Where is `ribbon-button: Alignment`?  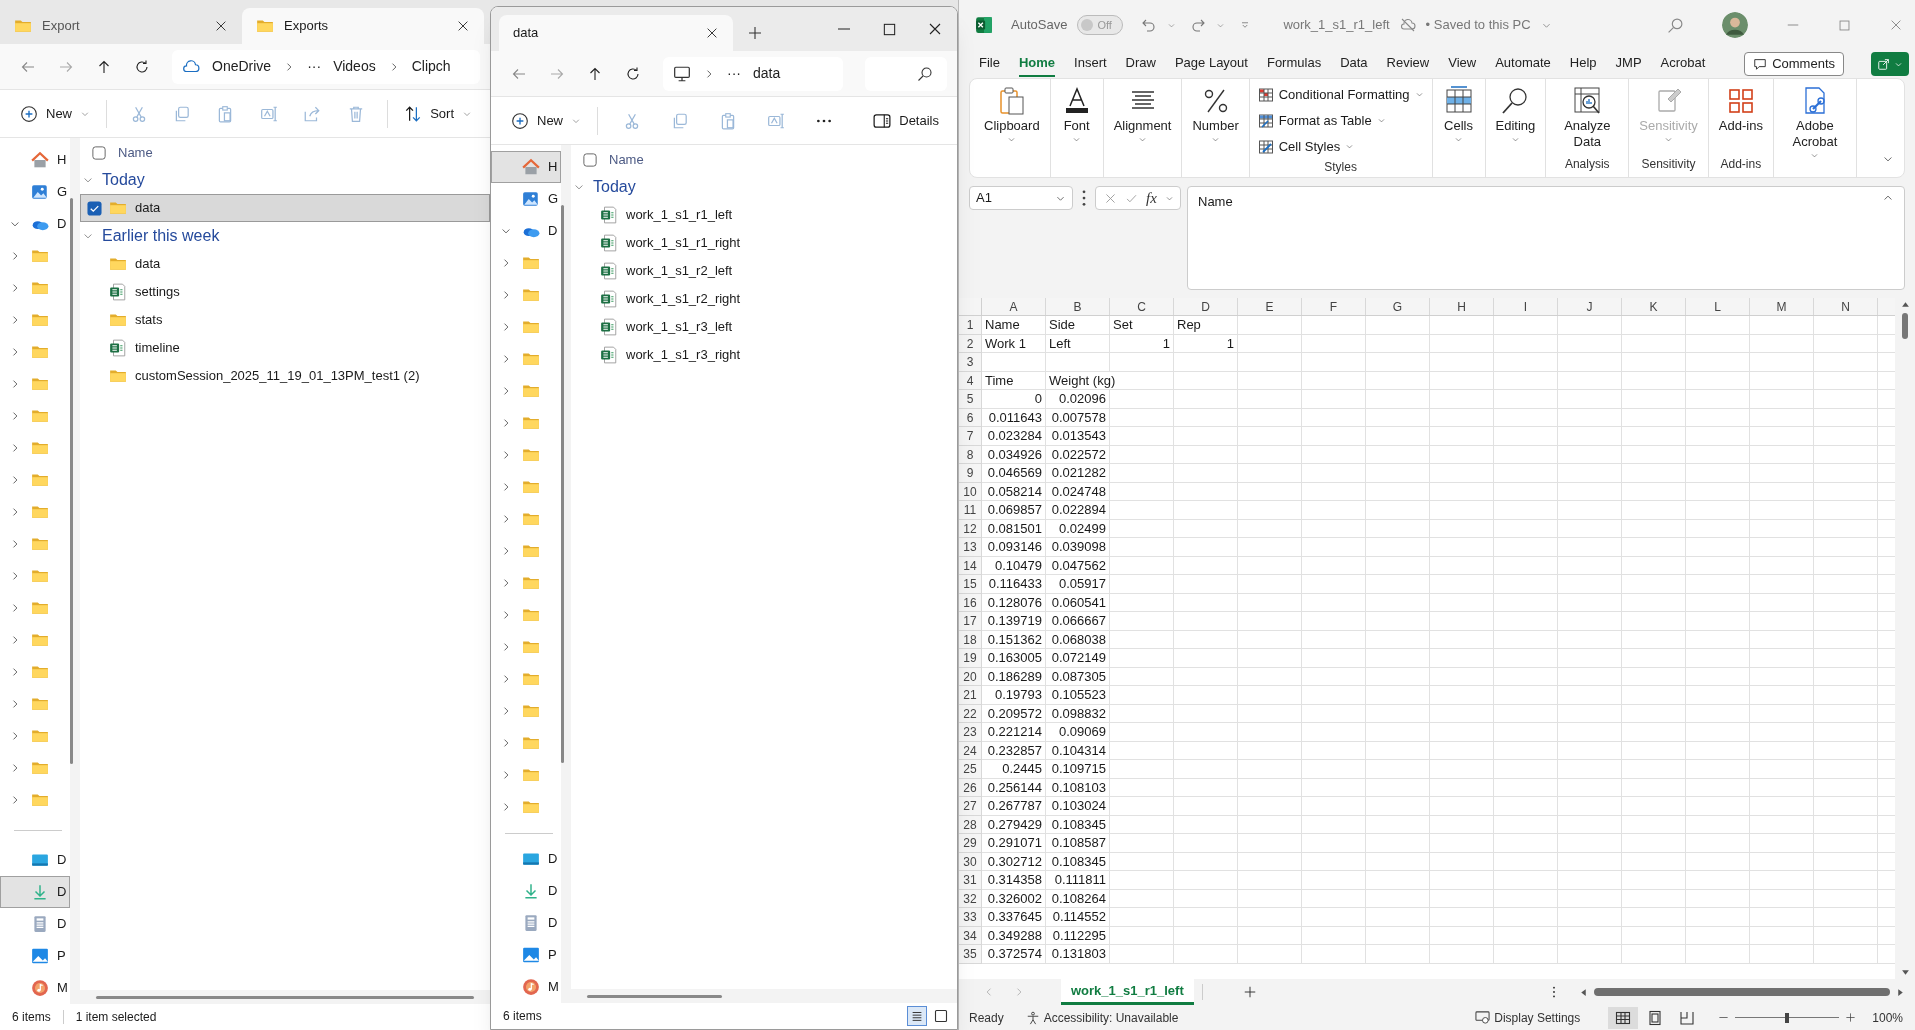
ribbon-button: Alignment is located at coordinates (1142, 113).